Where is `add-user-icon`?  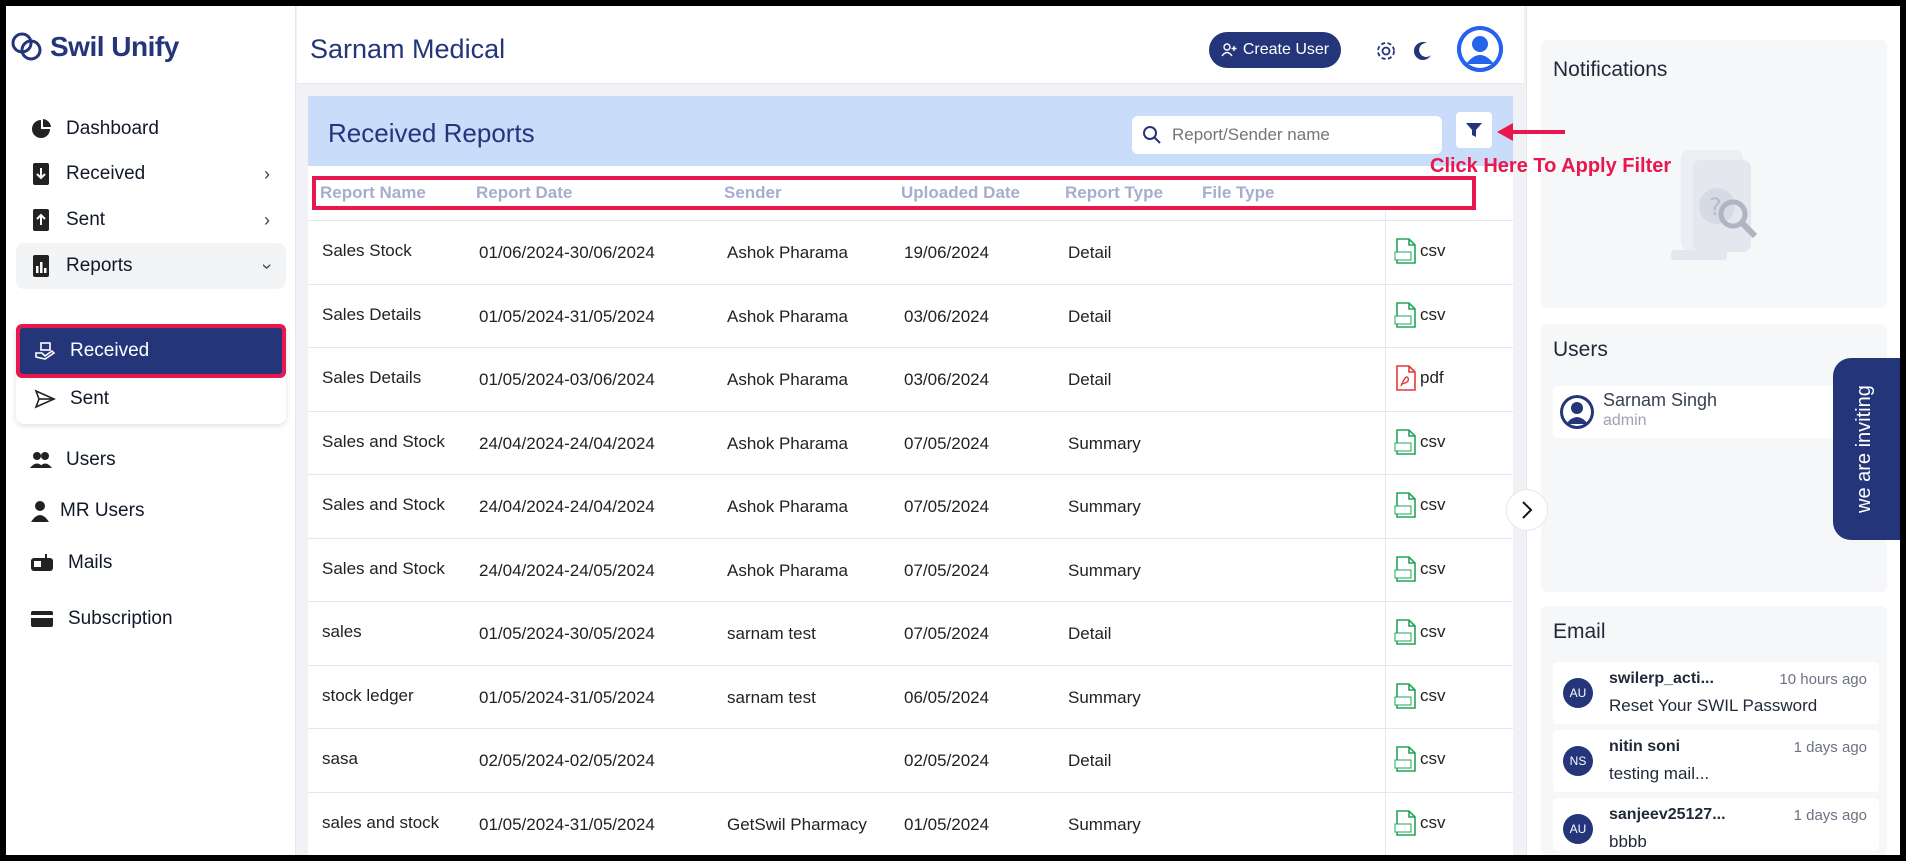 add-user-icon is located at coordinates (1229, 50).